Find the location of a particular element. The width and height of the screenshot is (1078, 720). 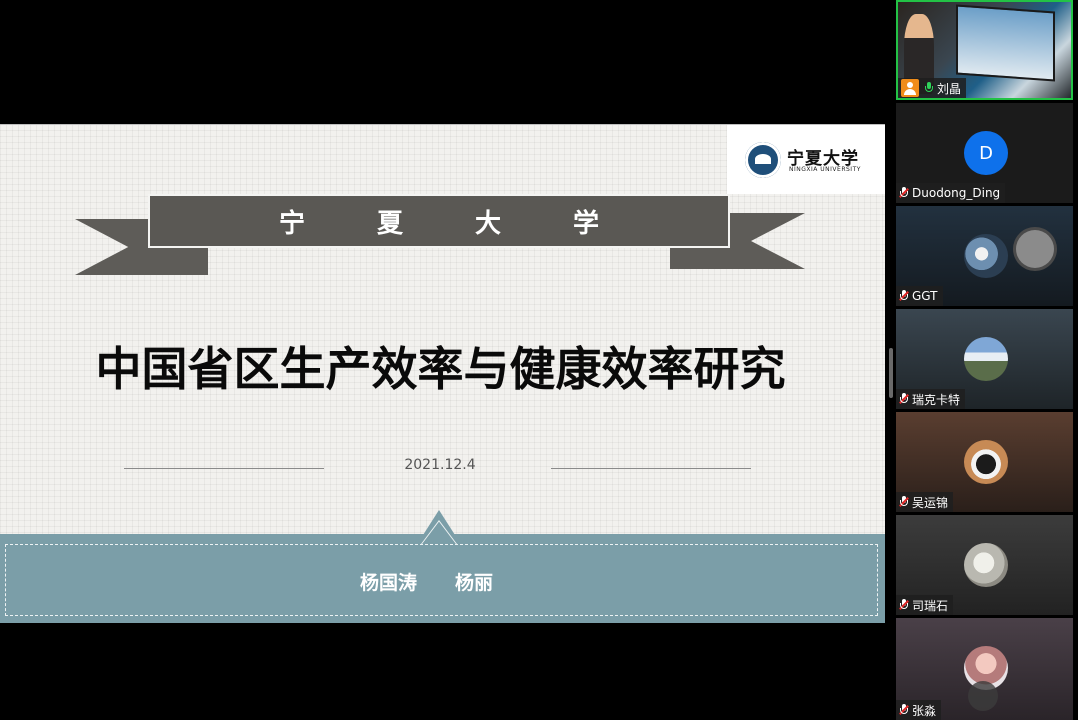

participant-name: 刘晶 is located at coordinates (949, 88).